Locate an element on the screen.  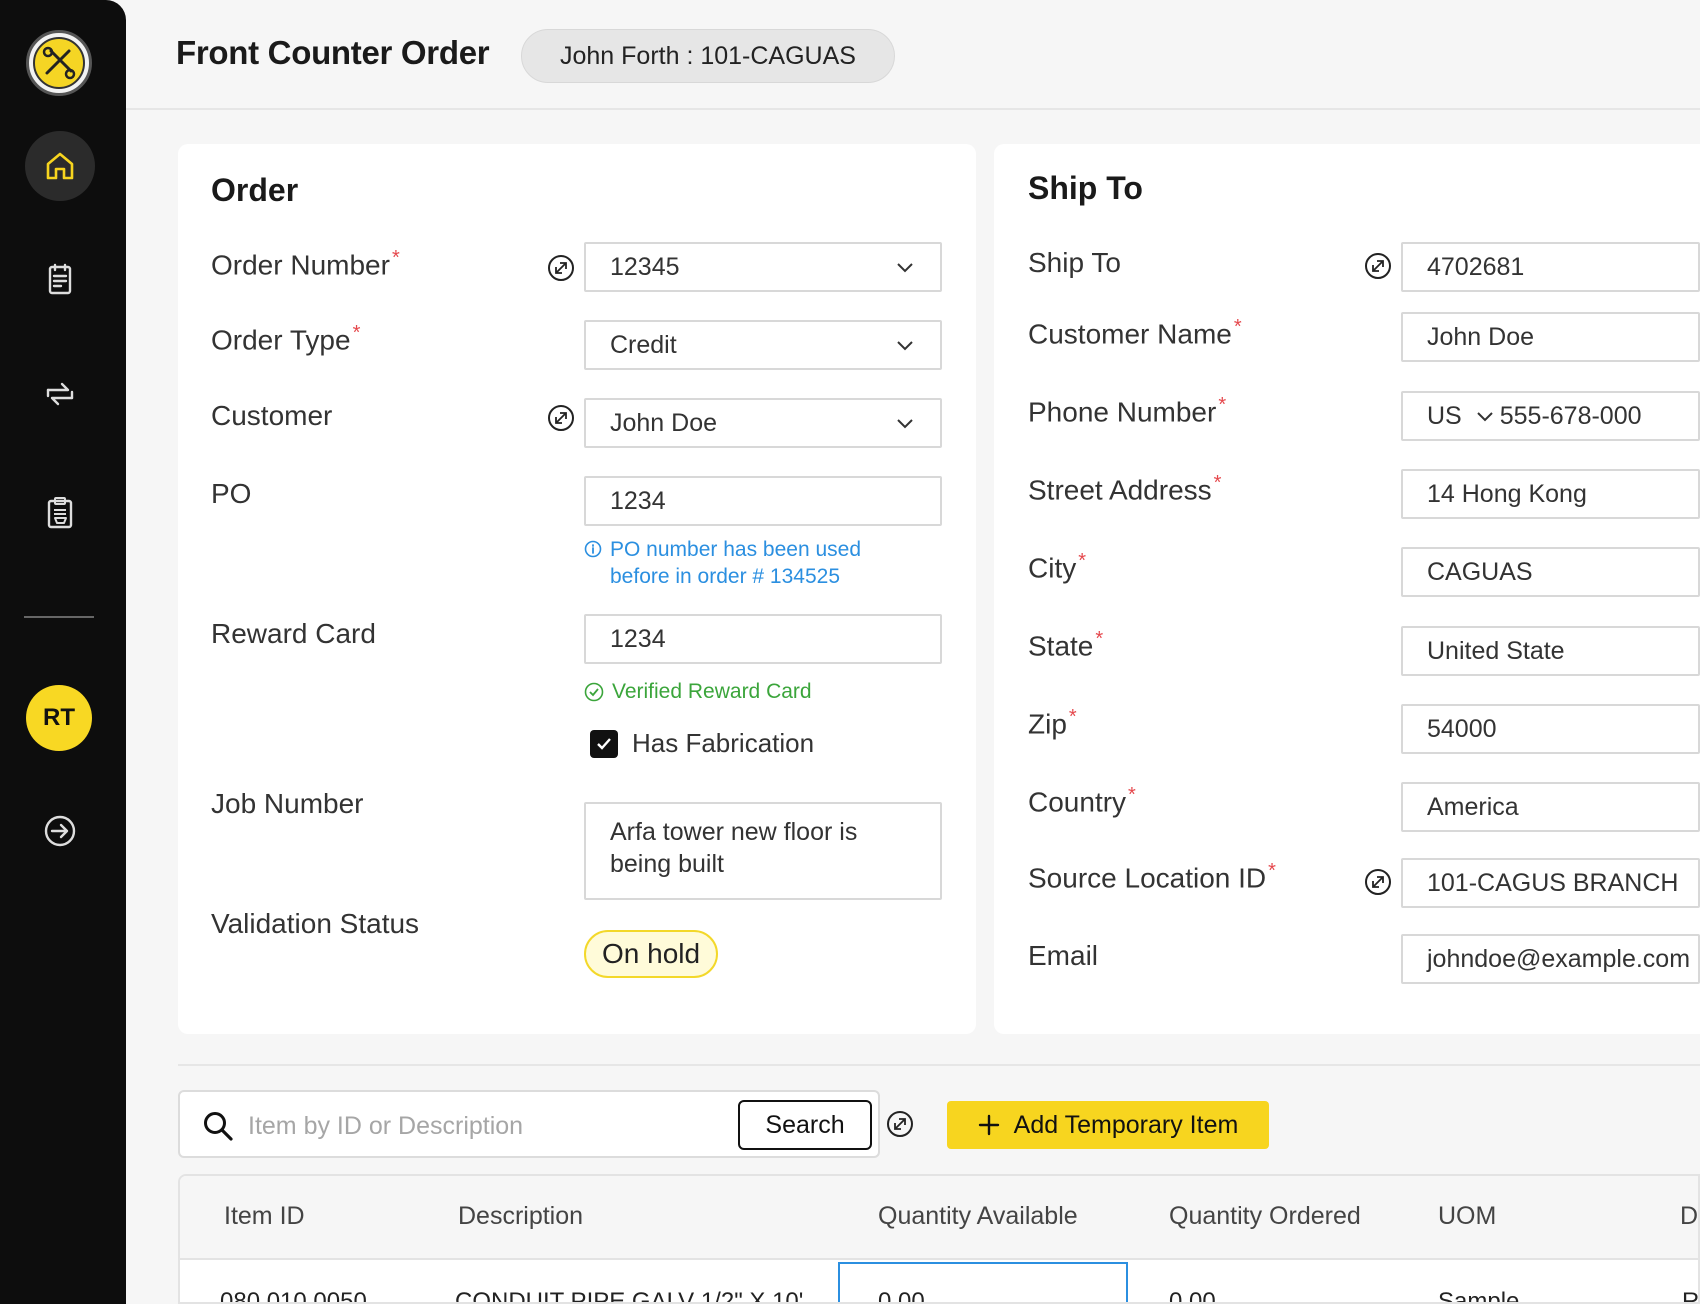
item-id-cell: 080.010.0050 is located at coordinates (293, 1296).